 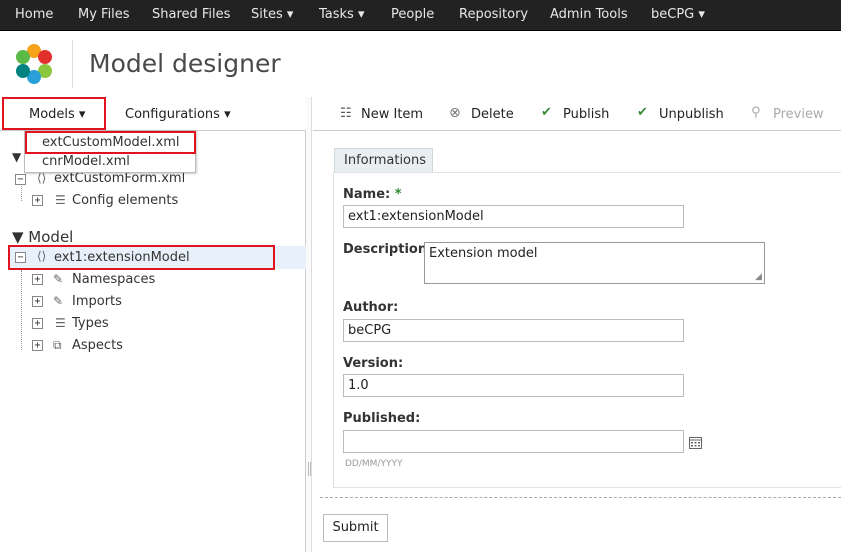 I want to click on nav-becpg: beCPG ▾, so click(x=678, y=14).